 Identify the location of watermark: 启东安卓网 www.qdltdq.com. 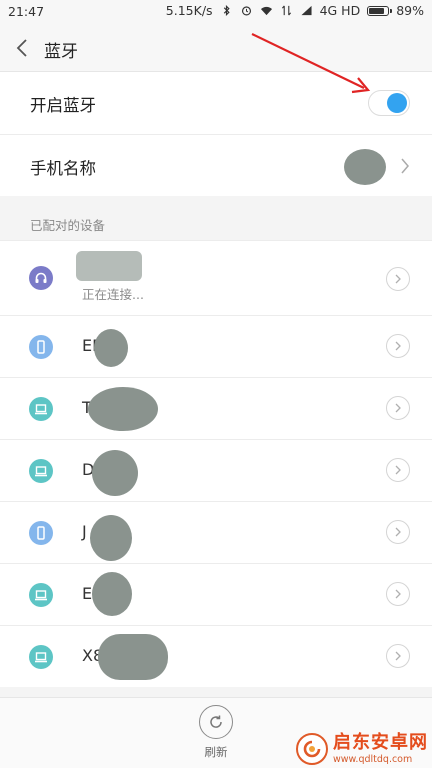
(362, 749).